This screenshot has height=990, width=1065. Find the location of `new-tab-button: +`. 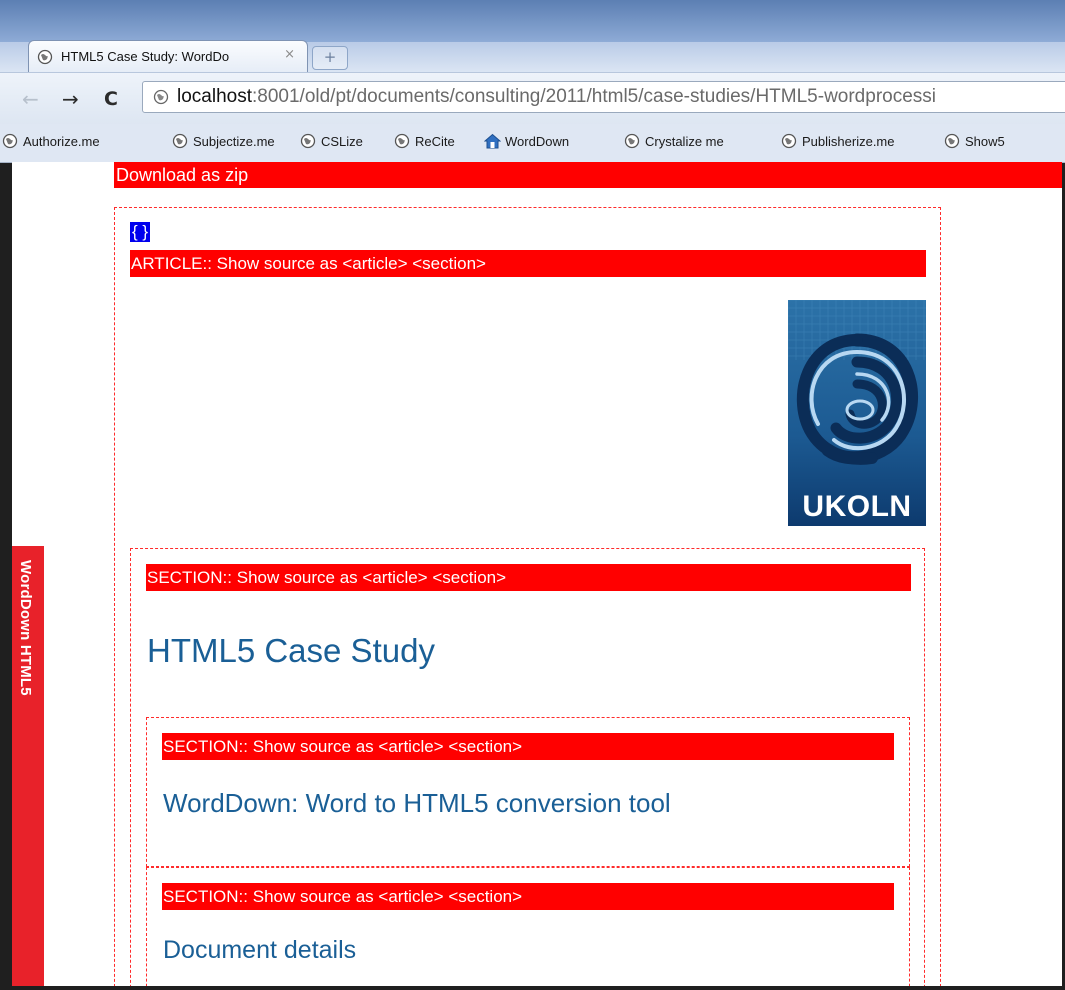

new-tab-button: + is located at coordinates (330, 58).